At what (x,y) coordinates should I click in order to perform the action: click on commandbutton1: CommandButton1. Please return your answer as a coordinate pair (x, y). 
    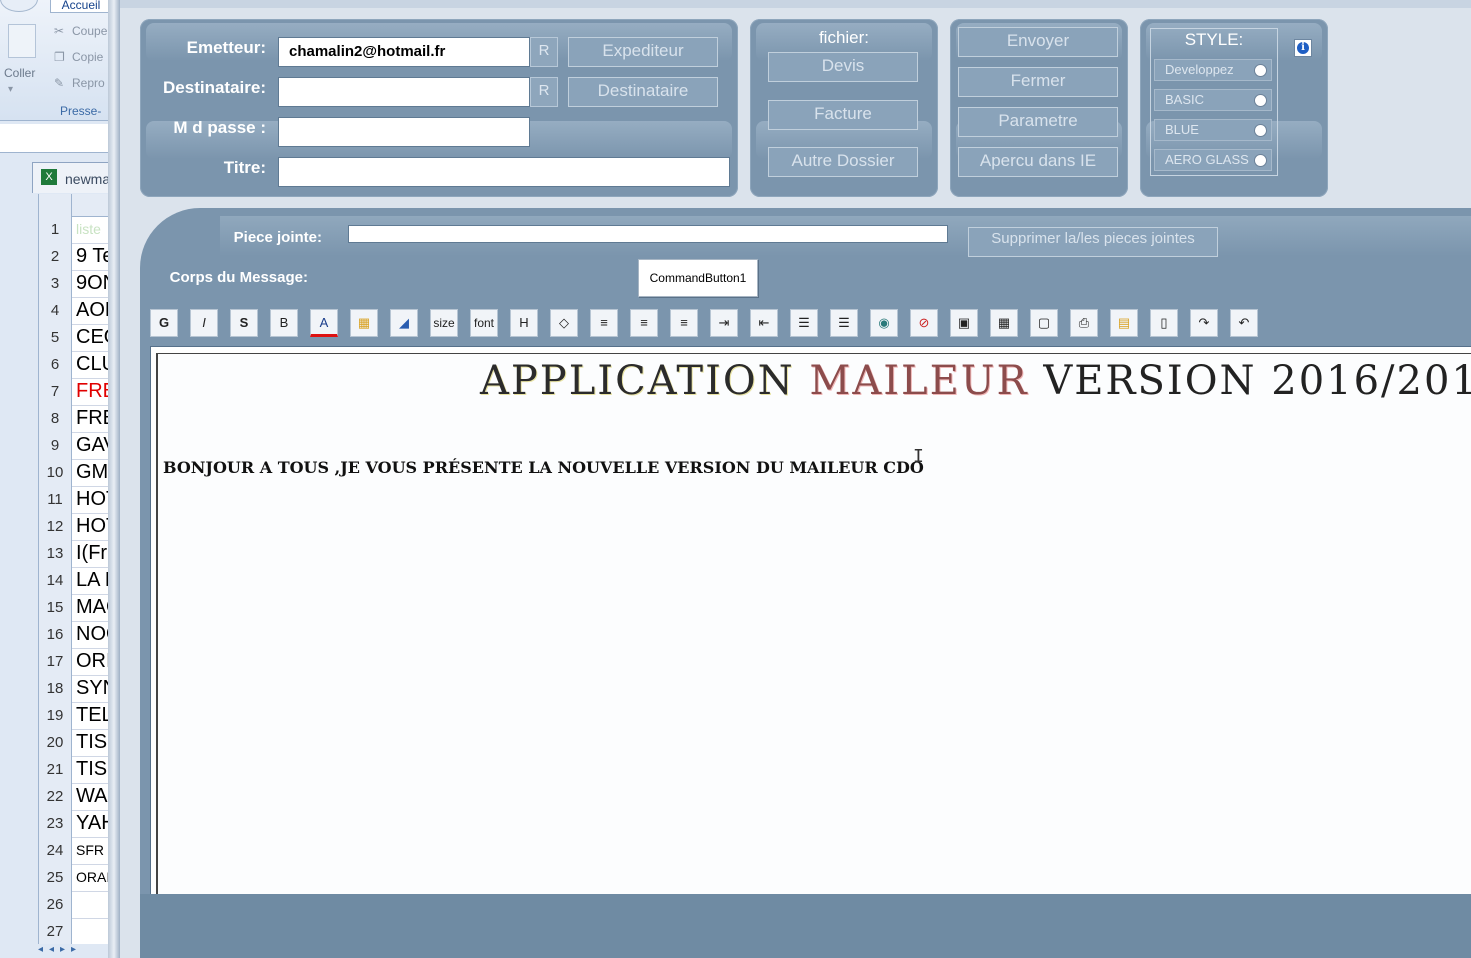
    Looking at the image, I should click on (698, 278).